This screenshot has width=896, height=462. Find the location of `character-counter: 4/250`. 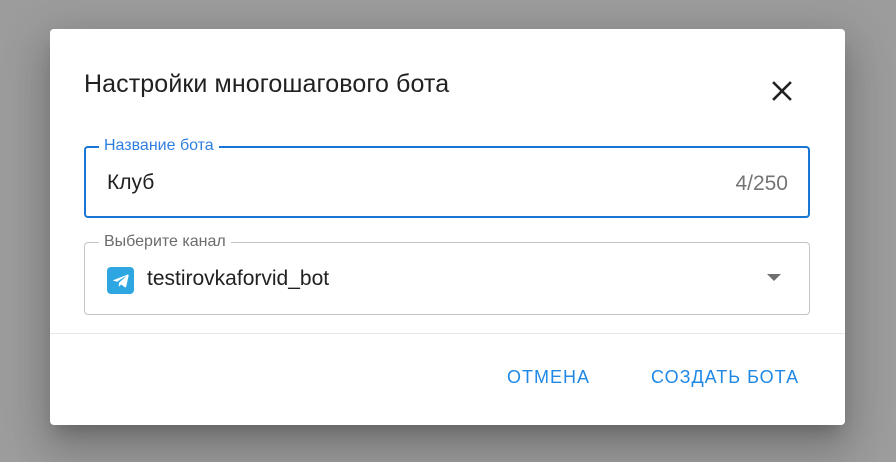

character-counter: 4/250 is located at coordinates (761, 183).